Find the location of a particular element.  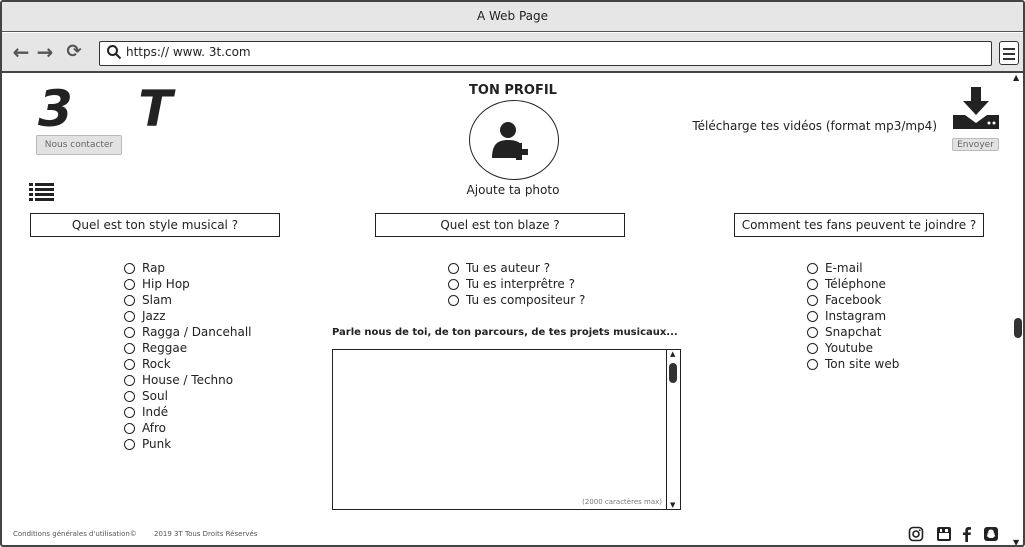

search-icon is located at coordinates (114, 52).